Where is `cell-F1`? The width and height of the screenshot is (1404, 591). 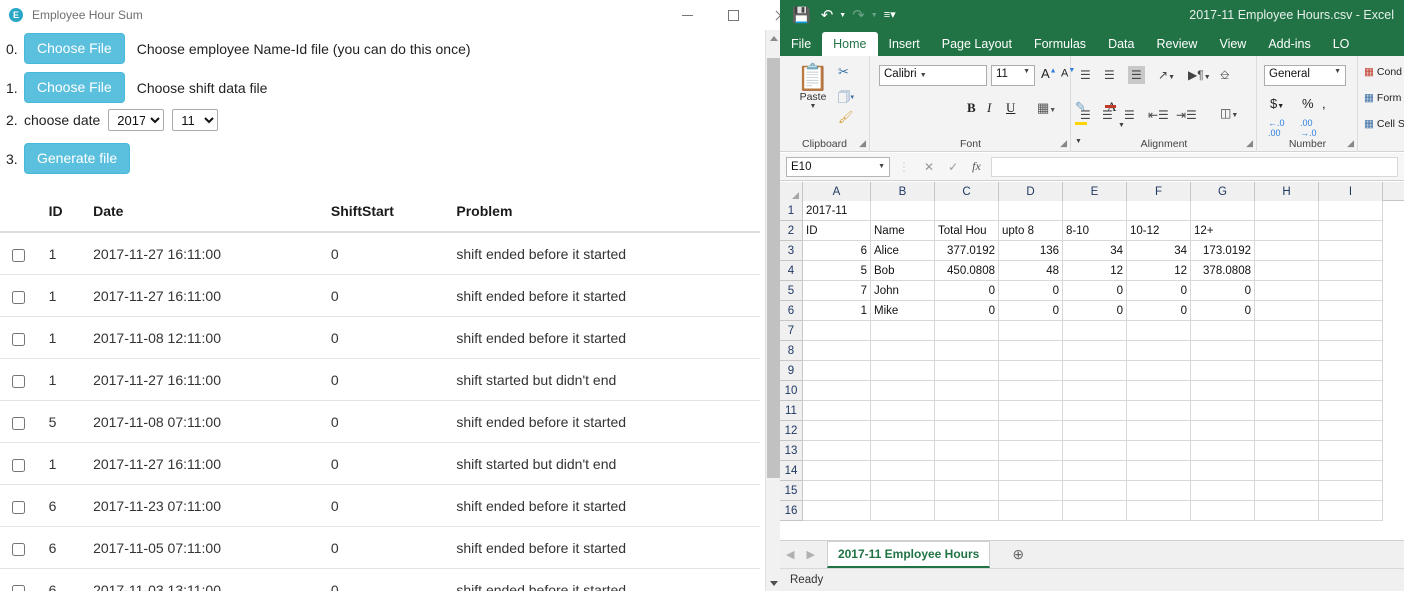 cell-F1 is located at coordinates (1159, 211).